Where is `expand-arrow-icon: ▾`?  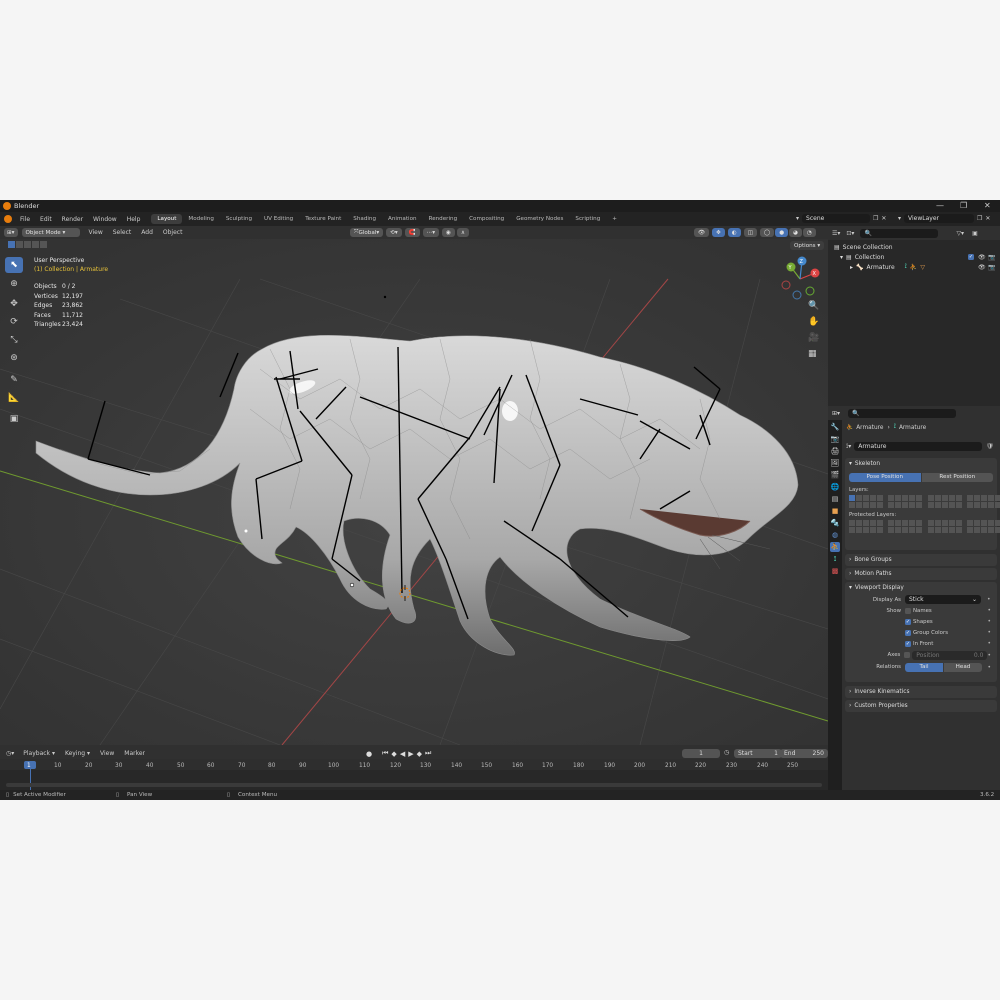
expand-arrow-icon: ▾ is located at coordinates (841, 257).